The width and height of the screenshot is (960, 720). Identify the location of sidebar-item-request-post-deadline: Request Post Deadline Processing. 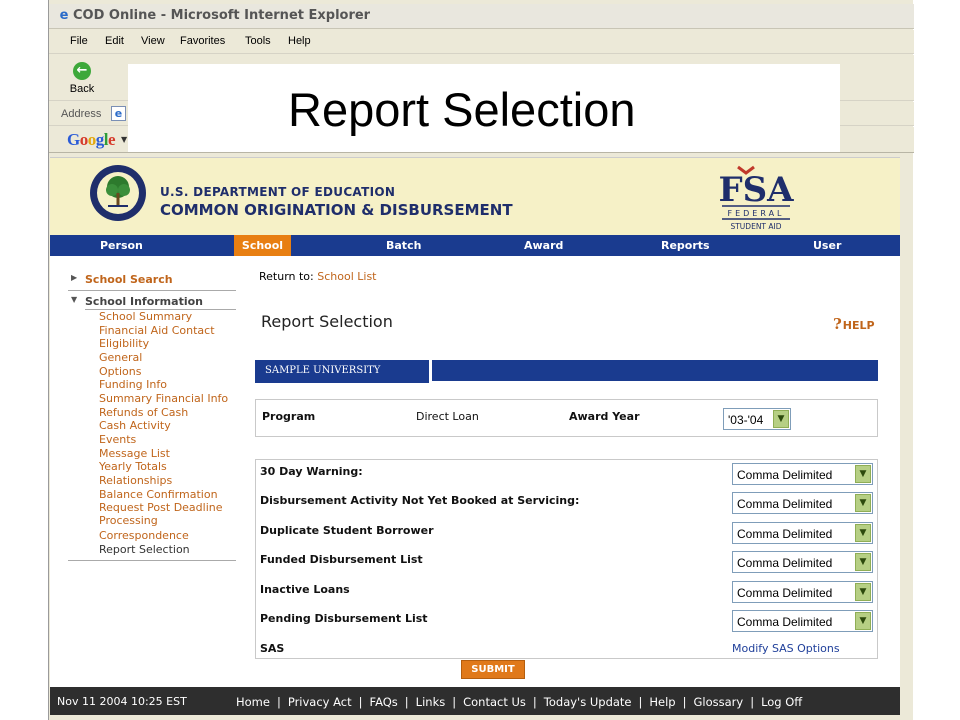
(169, 514).